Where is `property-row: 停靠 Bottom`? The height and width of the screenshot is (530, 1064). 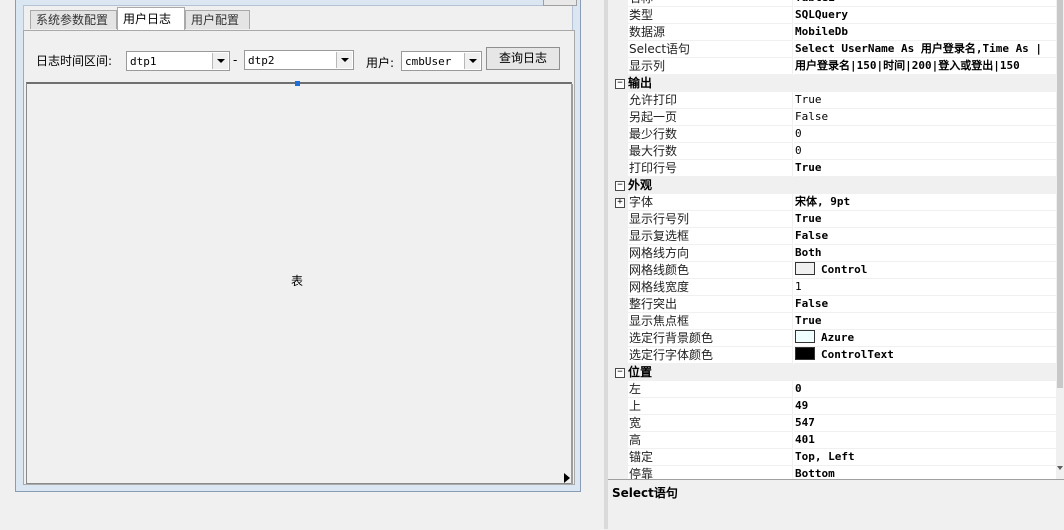 property-row: 停靠 Bottom is located at coordinates (838, 472).